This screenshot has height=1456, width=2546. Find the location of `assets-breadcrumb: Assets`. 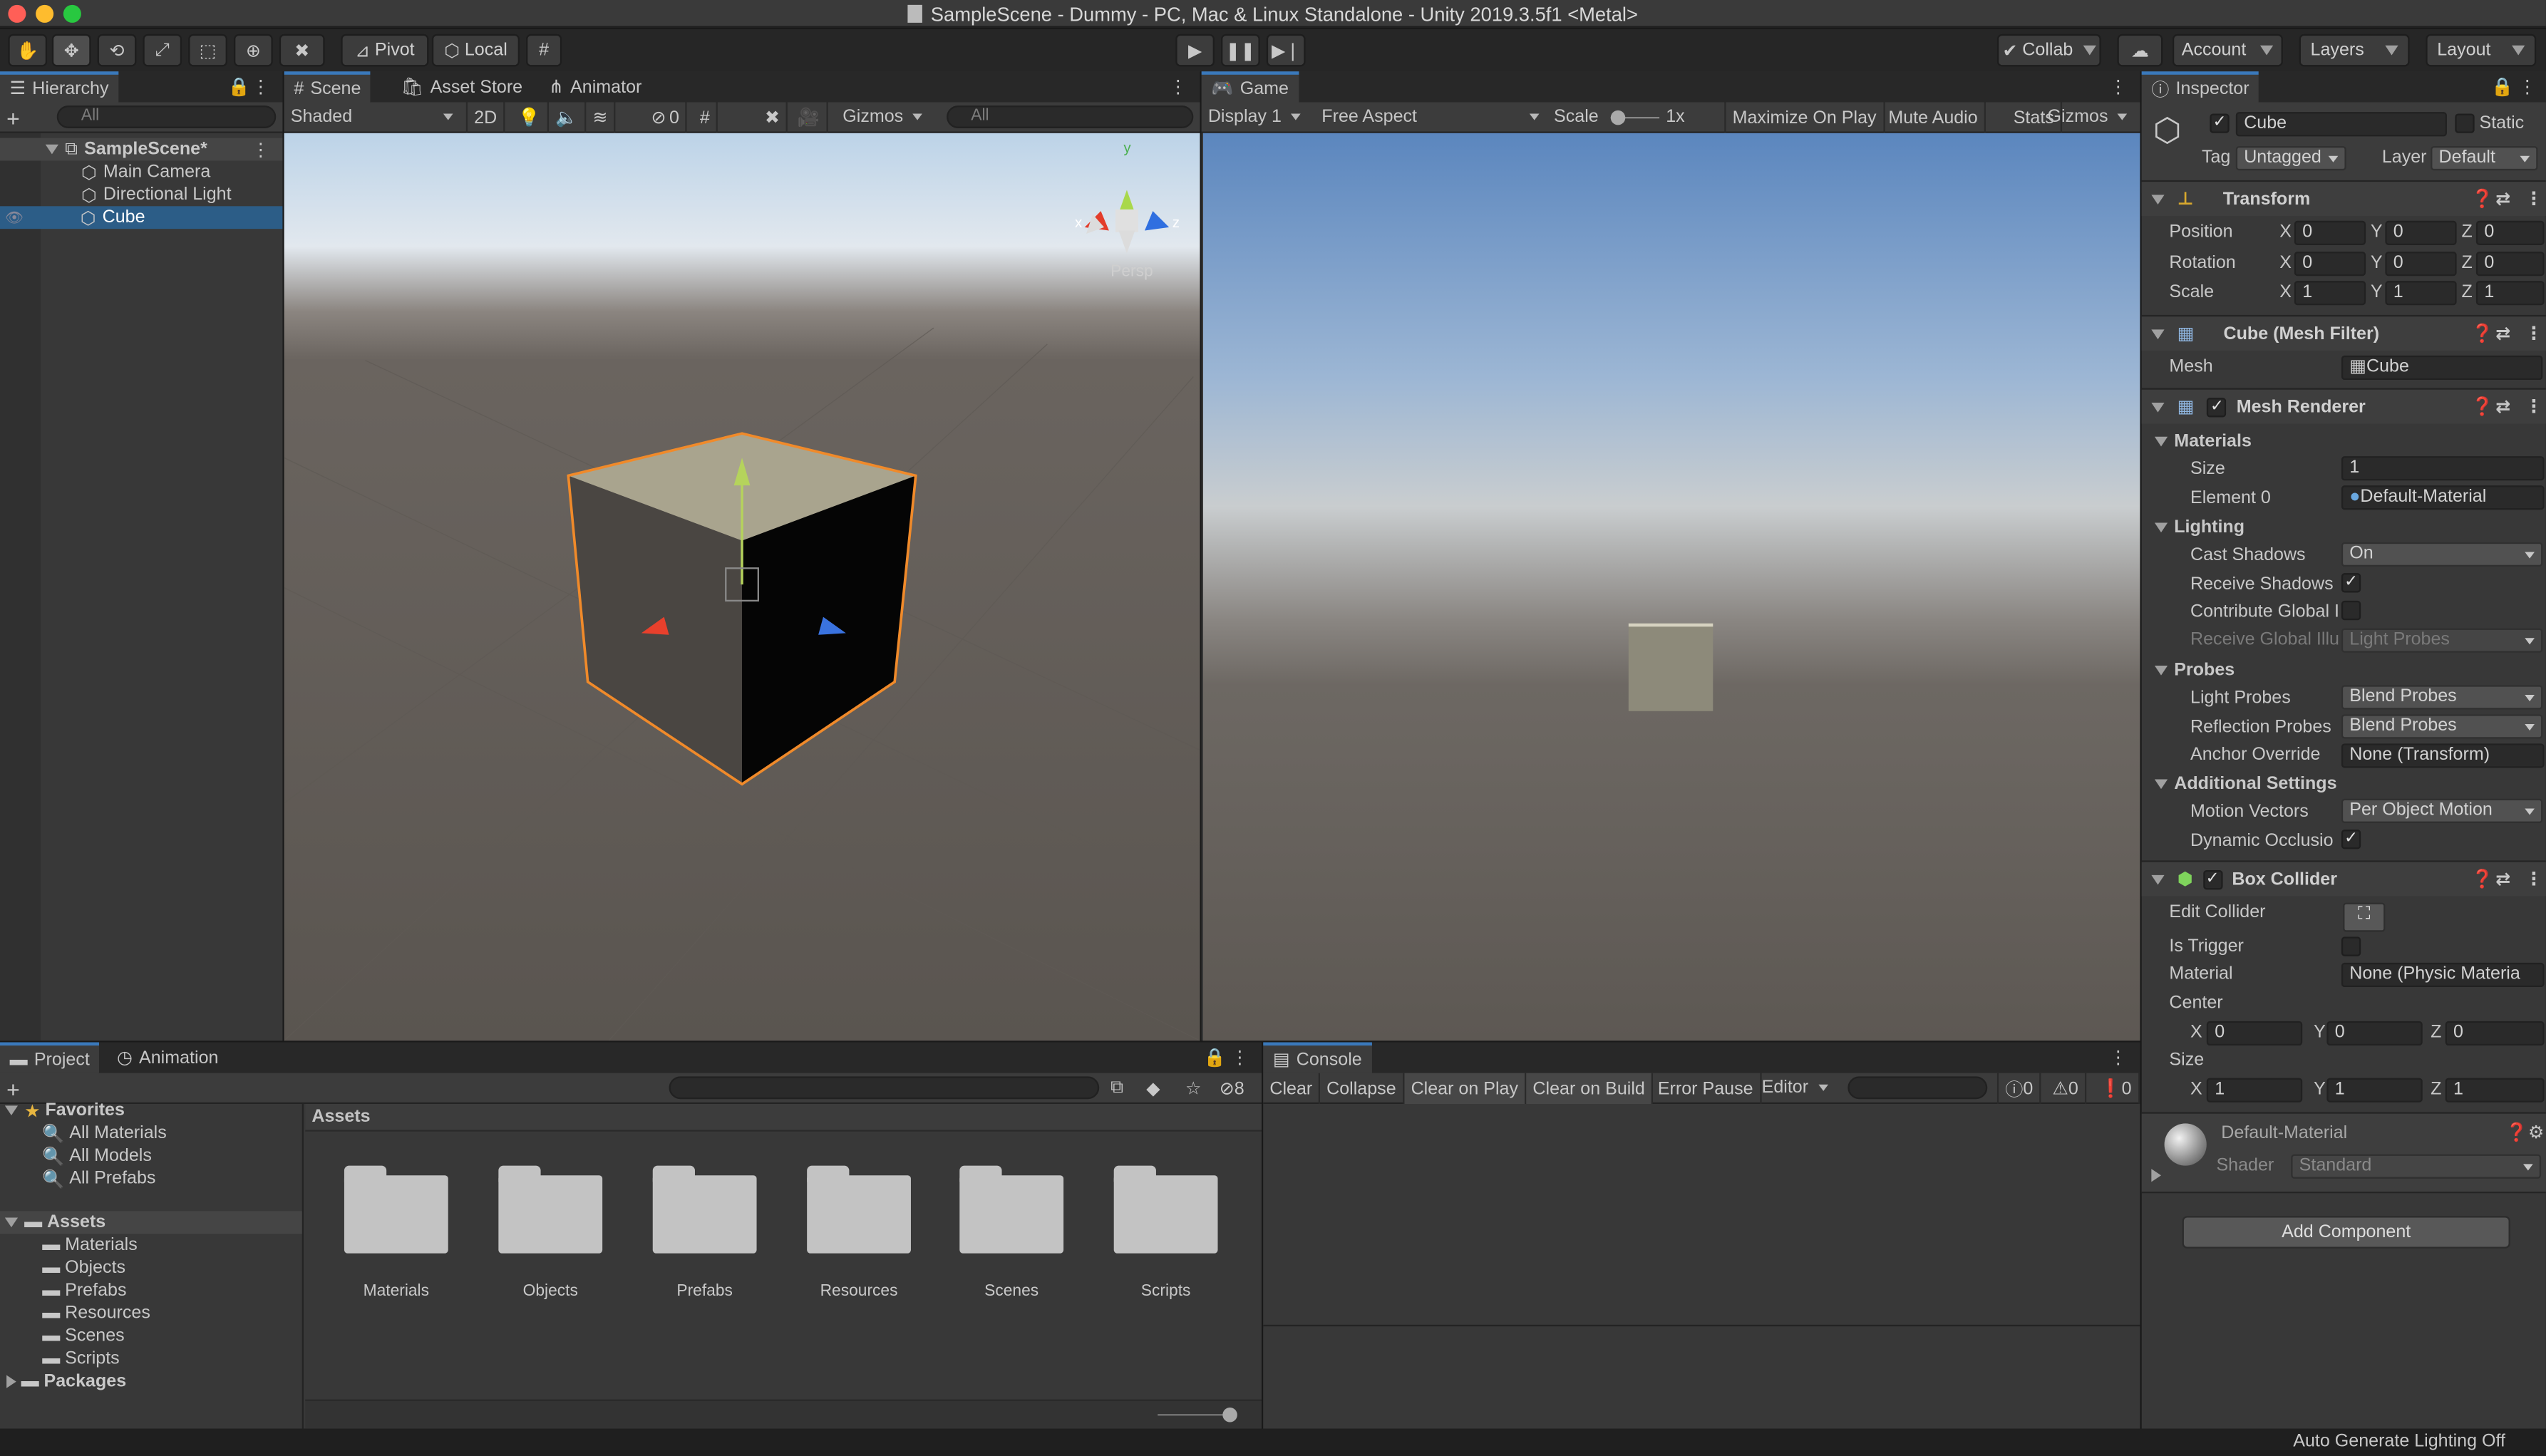

assets-breadcrumb: Assets is located at coordinates (783, 1118).